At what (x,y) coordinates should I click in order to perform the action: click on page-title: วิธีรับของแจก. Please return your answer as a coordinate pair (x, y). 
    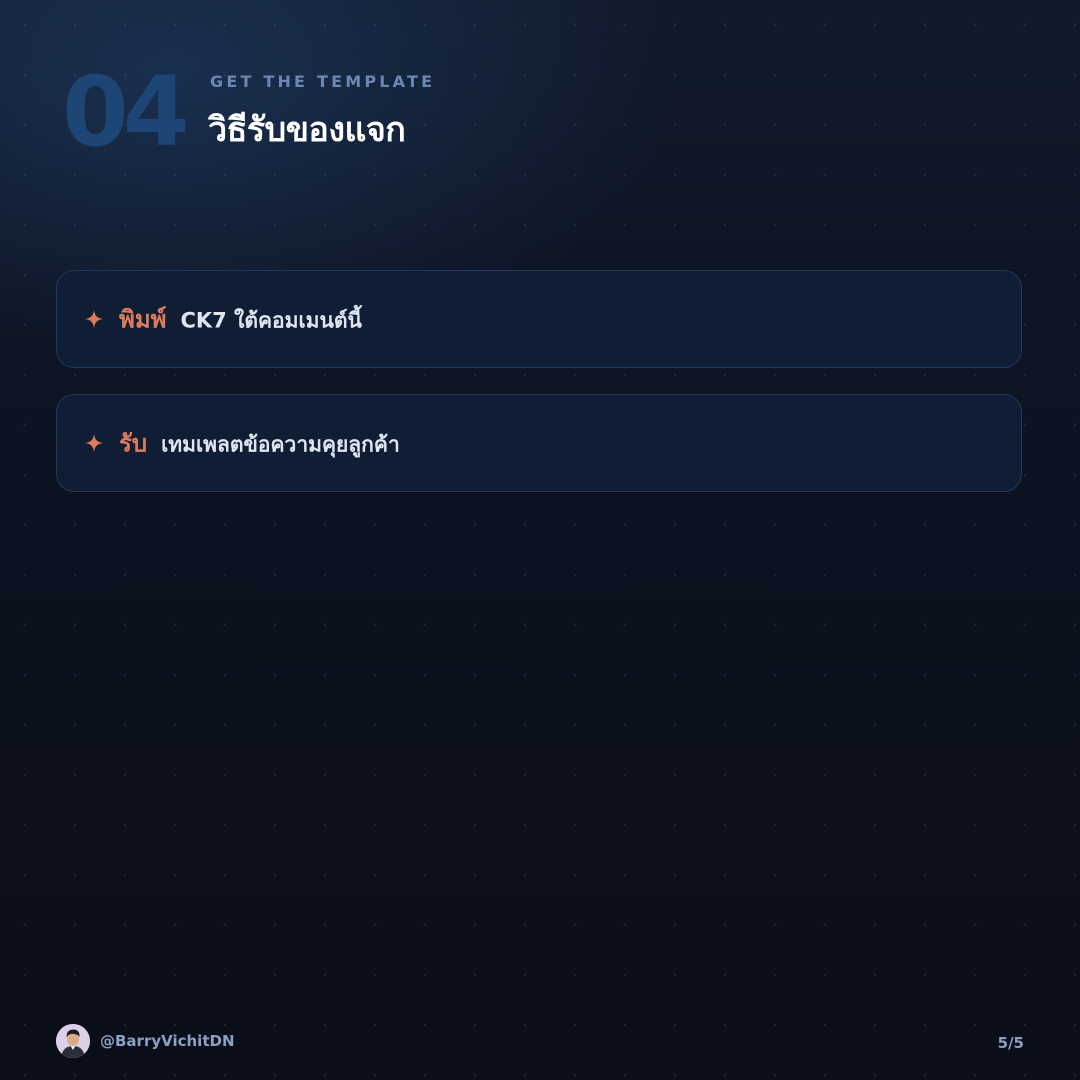
    Looking at the image, I should click on (307, 130).